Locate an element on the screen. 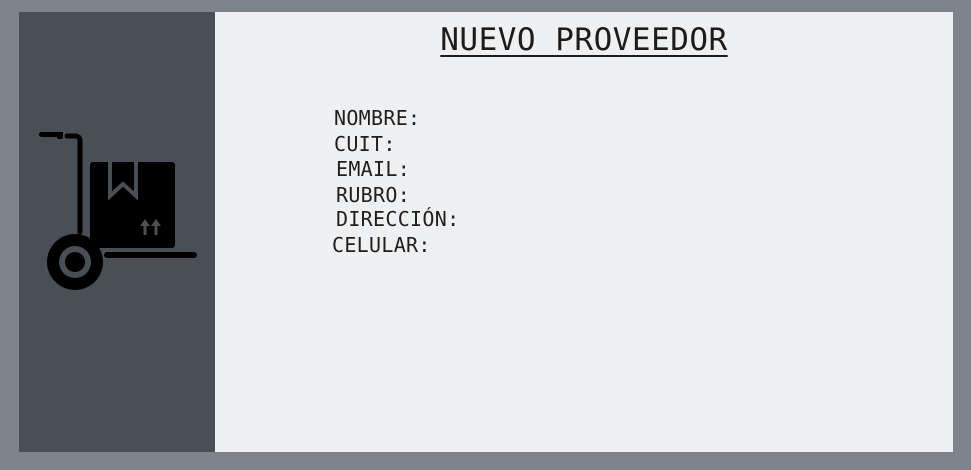 This screenshot has height=470, width=971. celular-label: CELULAR: is located at coordinates (381, 245).